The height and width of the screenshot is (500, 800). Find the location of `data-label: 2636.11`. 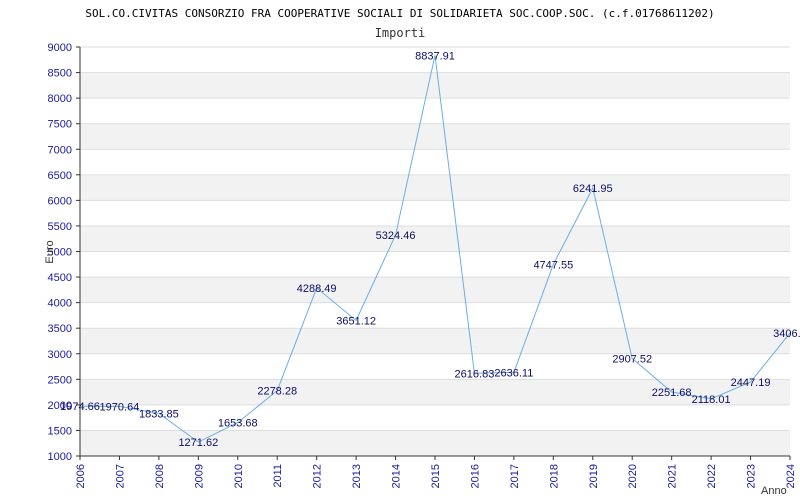

data-label: 2636.11 is located at coordinates (513, 373).